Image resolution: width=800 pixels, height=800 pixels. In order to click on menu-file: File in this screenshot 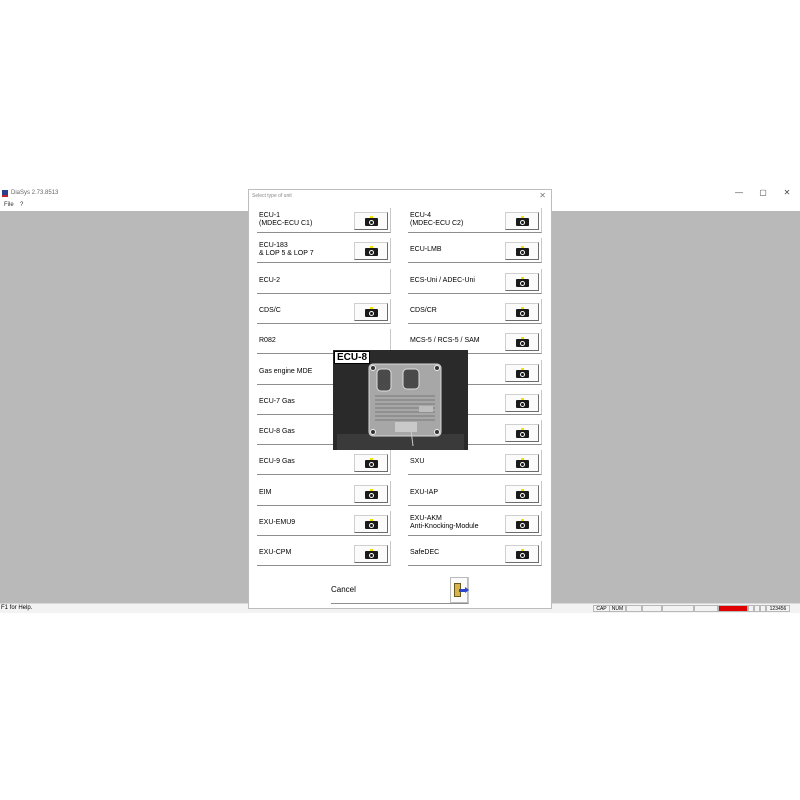, I will do `click(9, 205)`.